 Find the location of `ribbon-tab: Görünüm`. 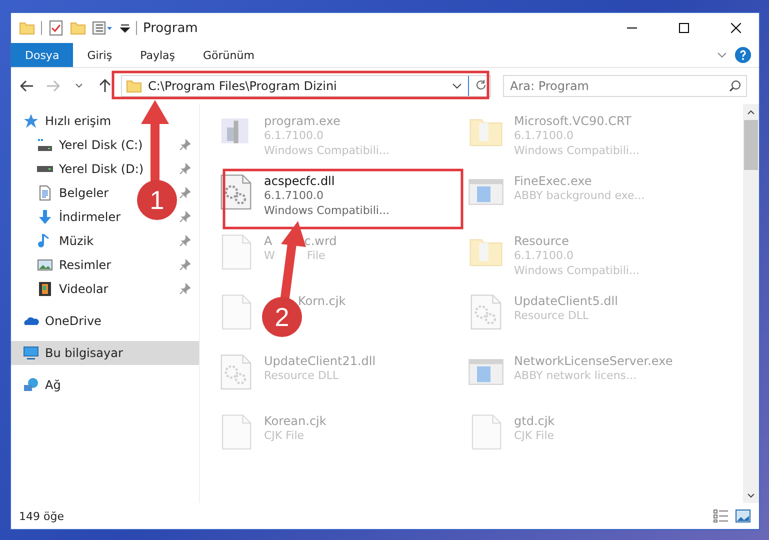

ribbon-tab: Görünüm is located at coordinates (228, 55).